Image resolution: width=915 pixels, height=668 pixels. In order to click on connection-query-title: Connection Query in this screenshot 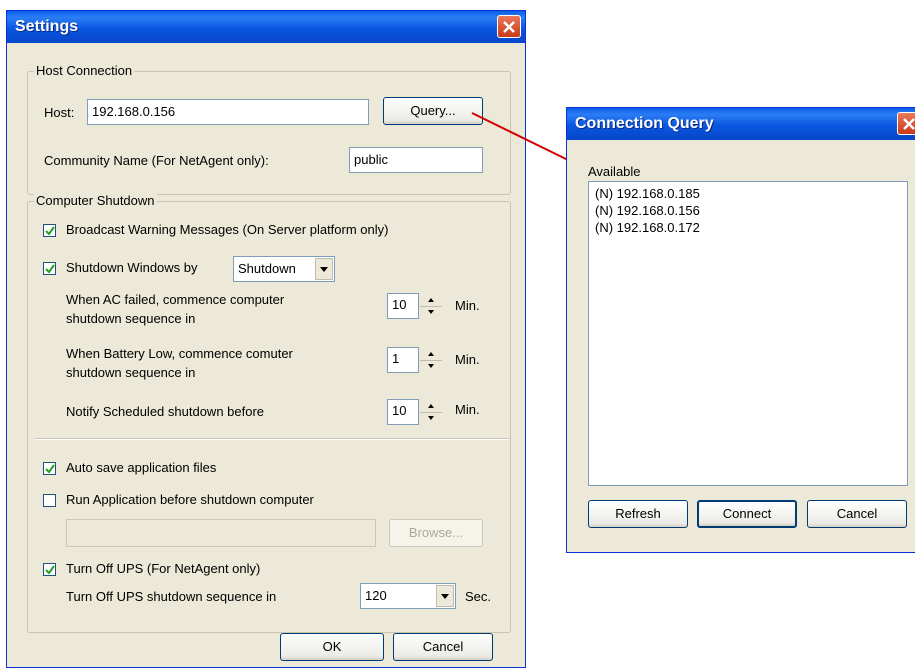, I will do `click(644, 123)`.